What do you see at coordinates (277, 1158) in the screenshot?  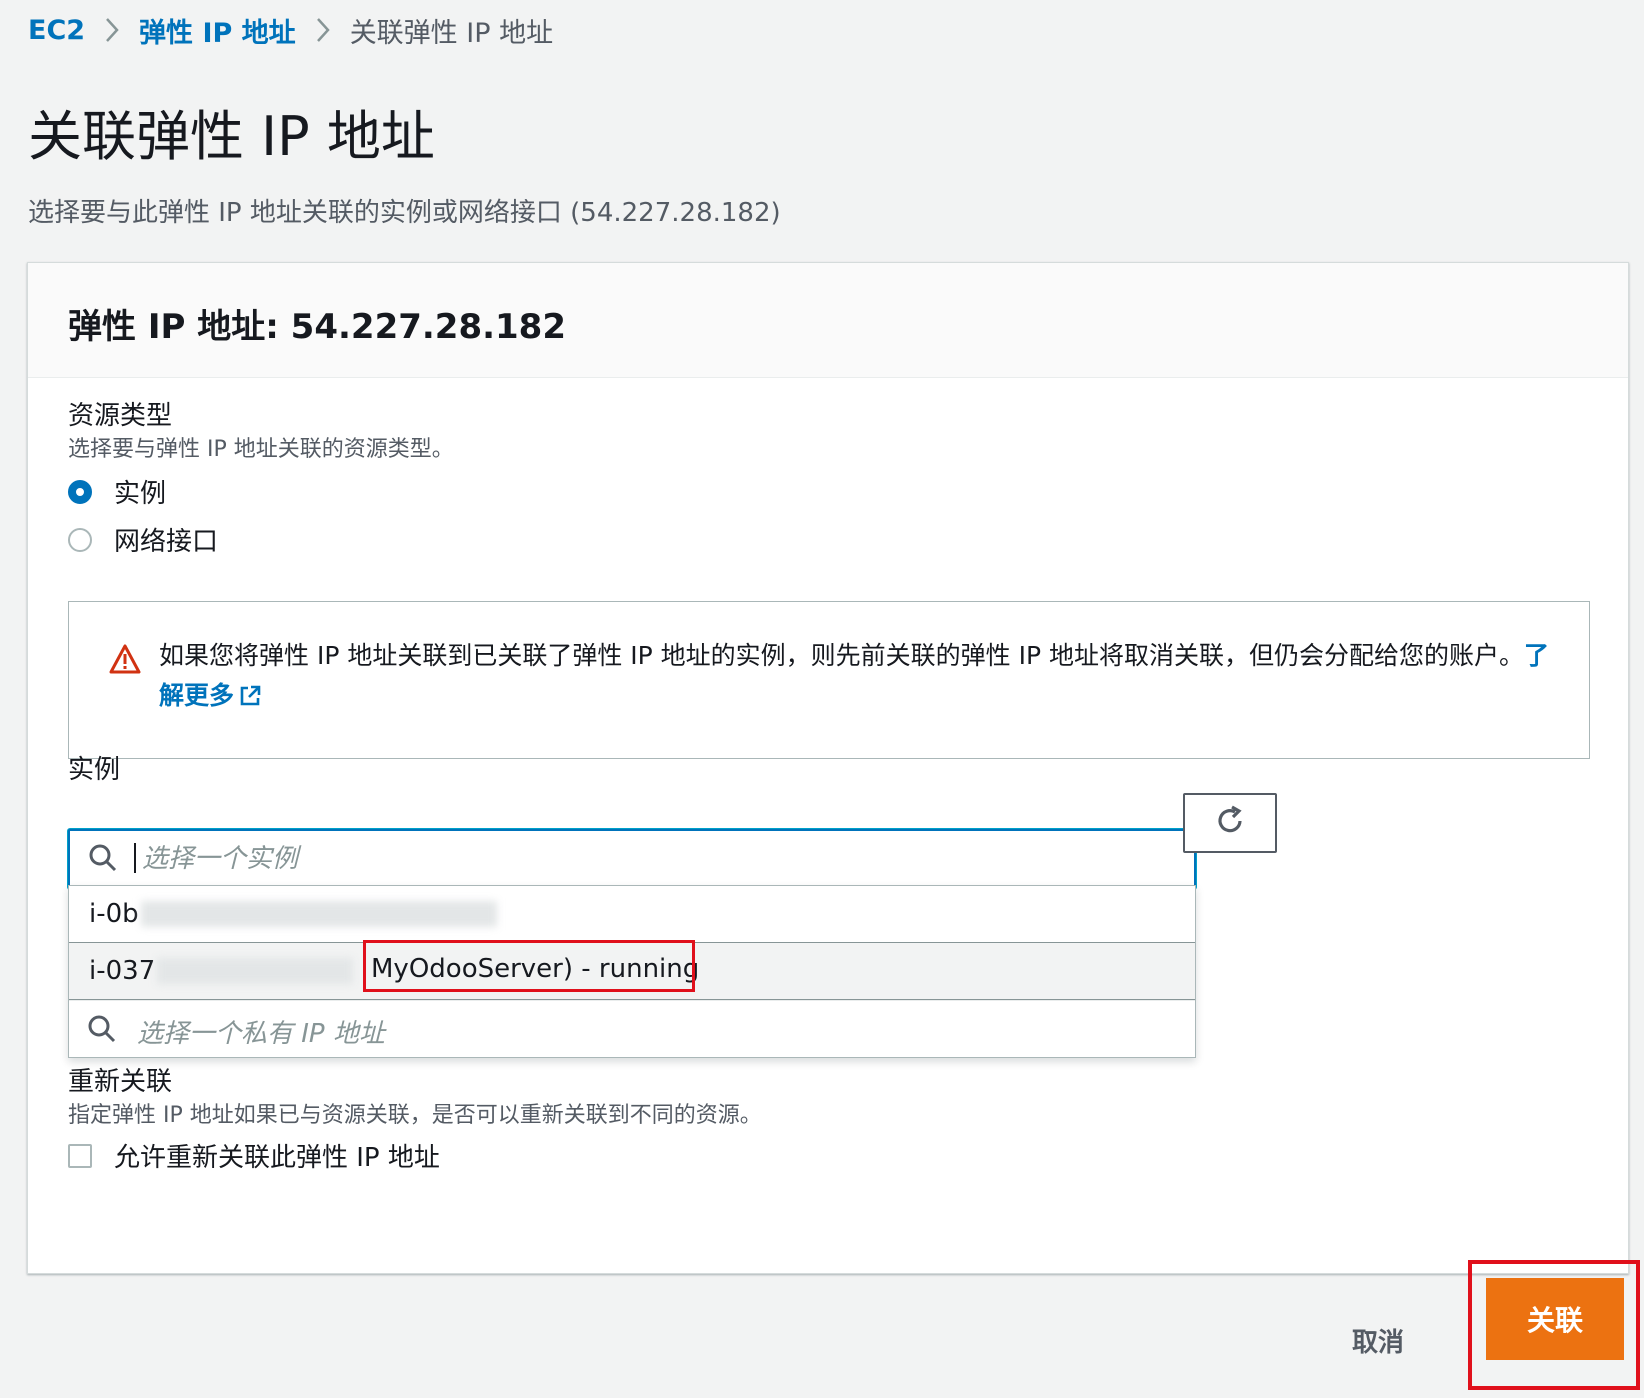 I see `allow-reassociation-label: 允许重新关联此弹性 IP 地址` at bounding box center [277, 1158].